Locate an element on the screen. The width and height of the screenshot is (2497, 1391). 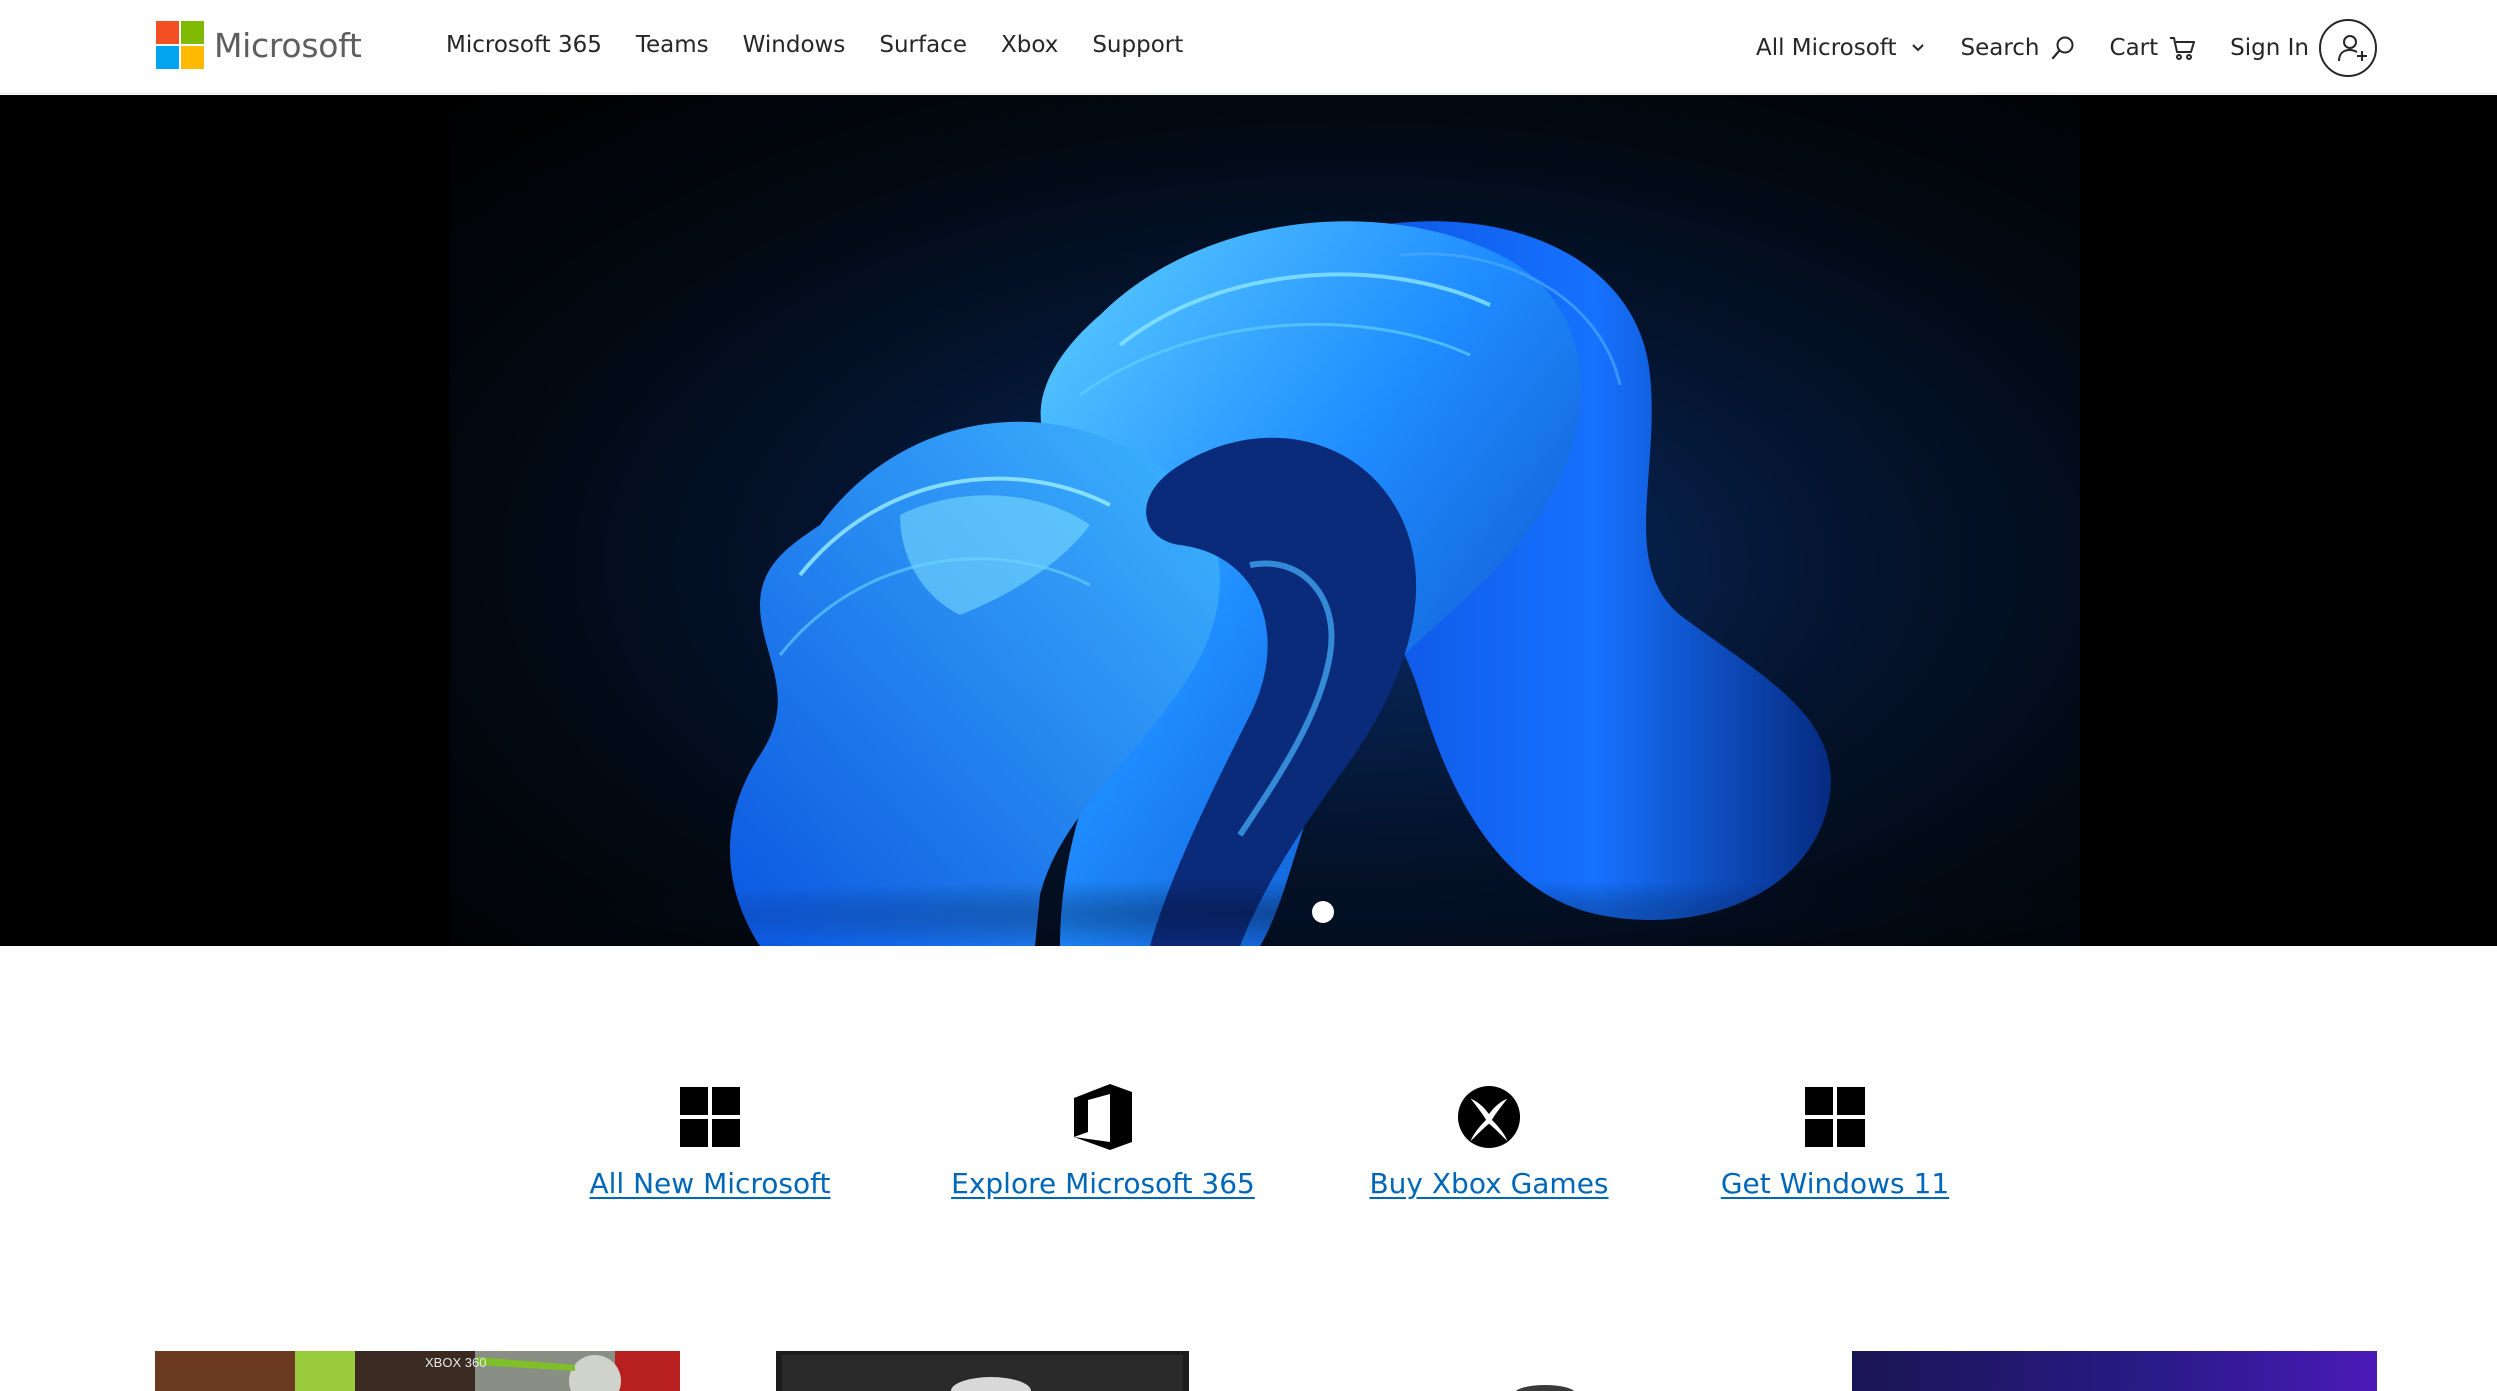
chevron-down-icon is located at coordinates (1918, 48).